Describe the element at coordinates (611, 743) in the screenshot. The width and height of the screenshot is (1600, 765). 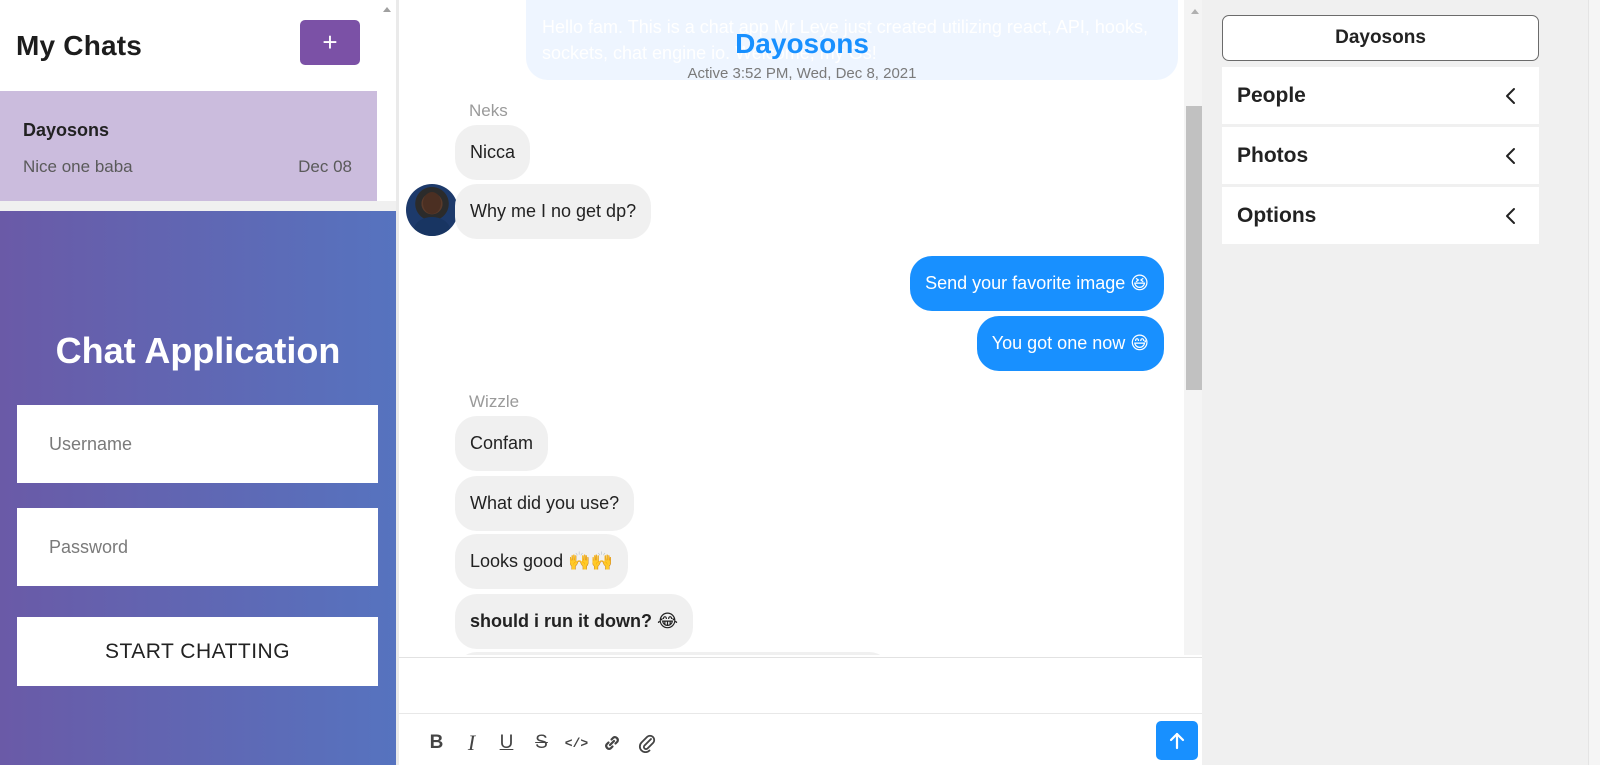
I see `link-icon` at that location.